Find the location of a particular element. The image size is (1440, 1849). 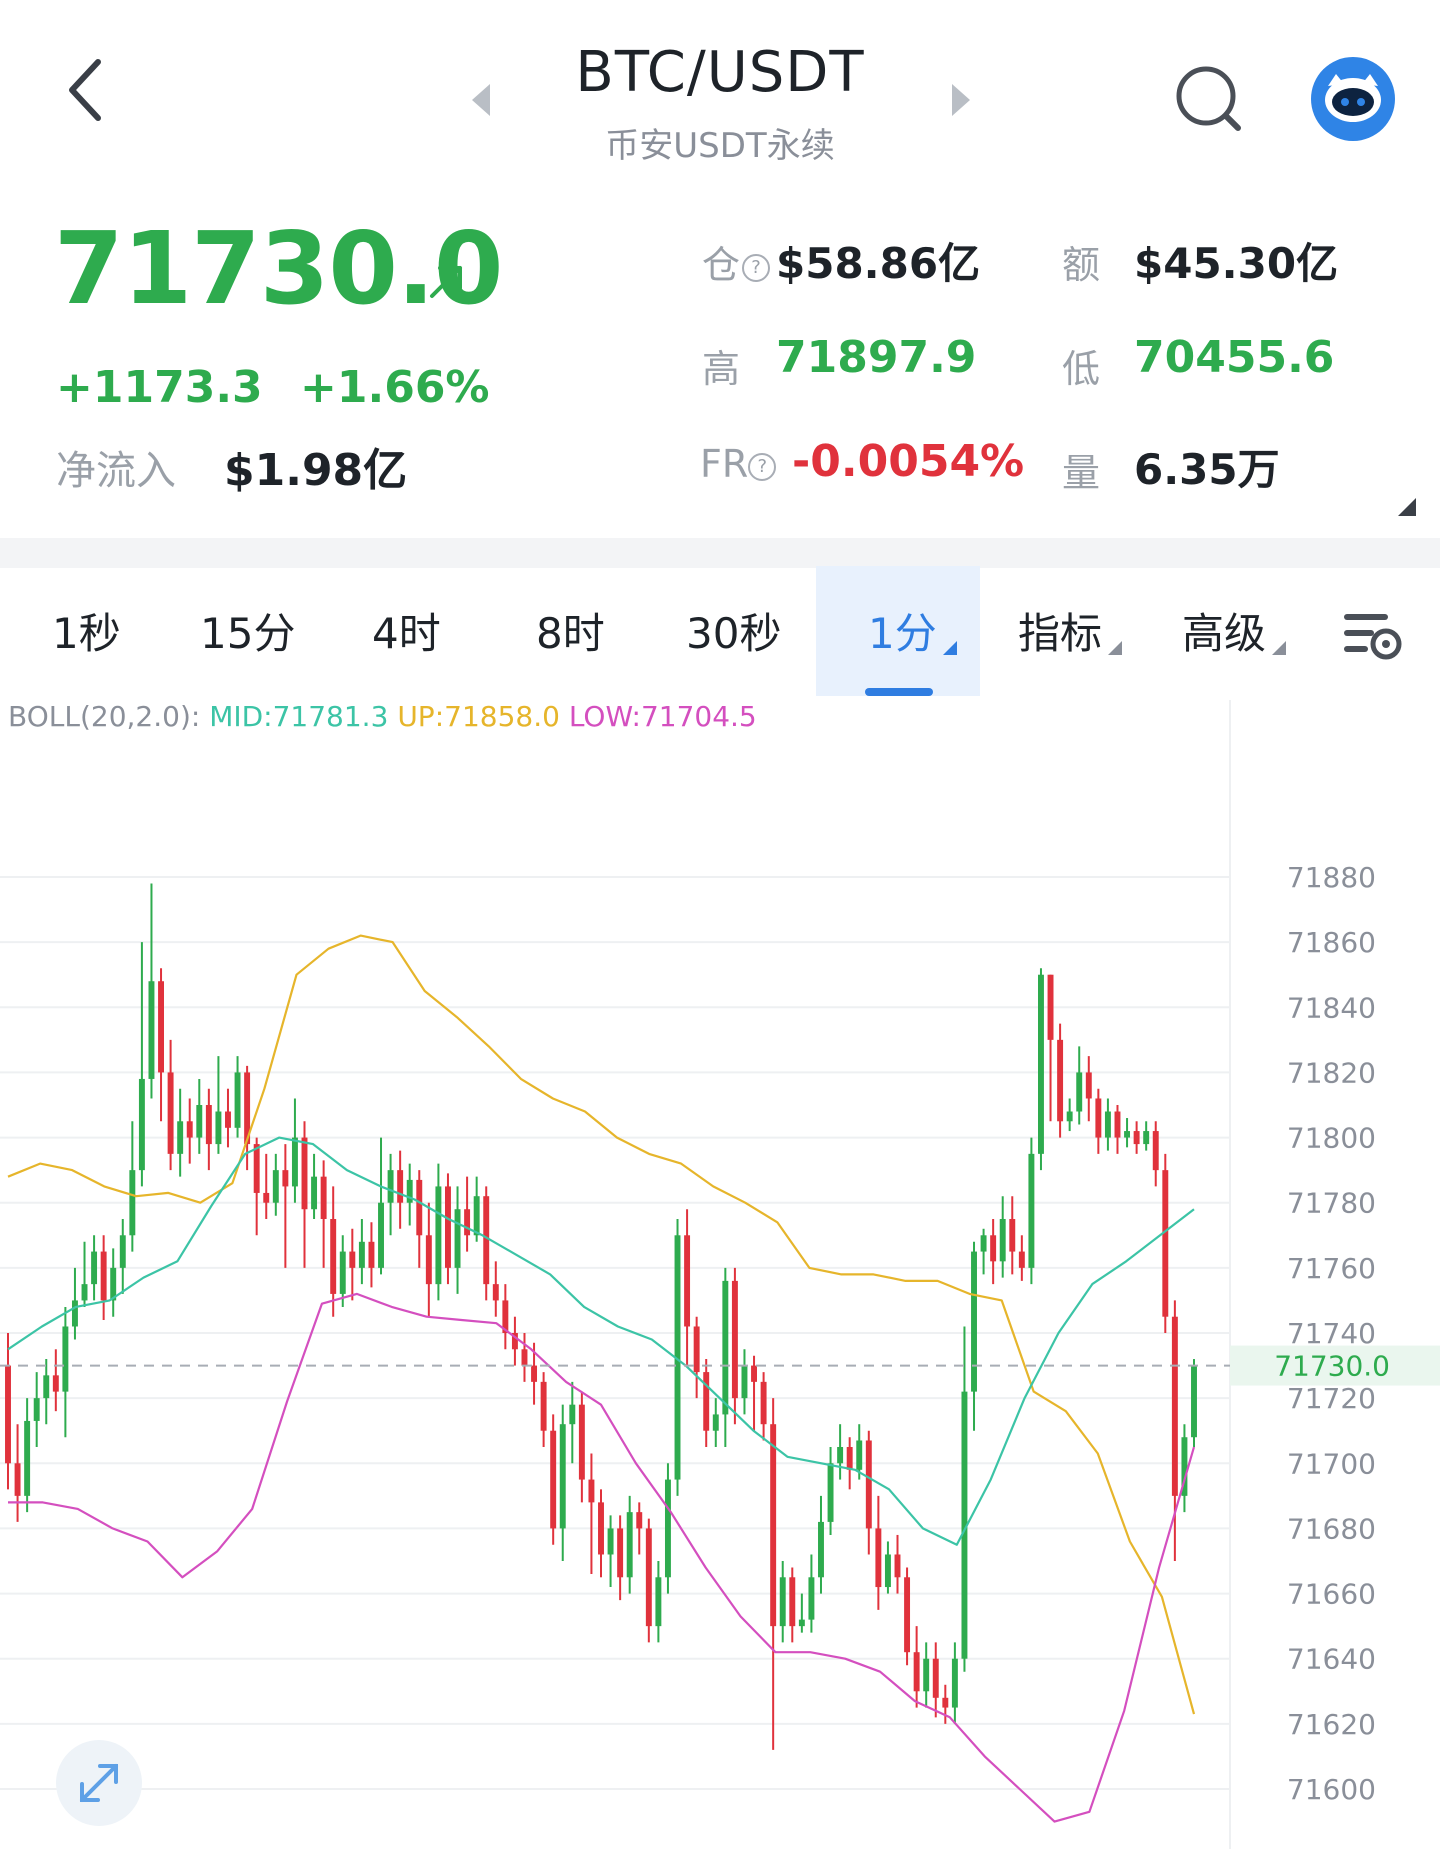

y-tick-label: 71760 is located at coordinates (1331, 1268).